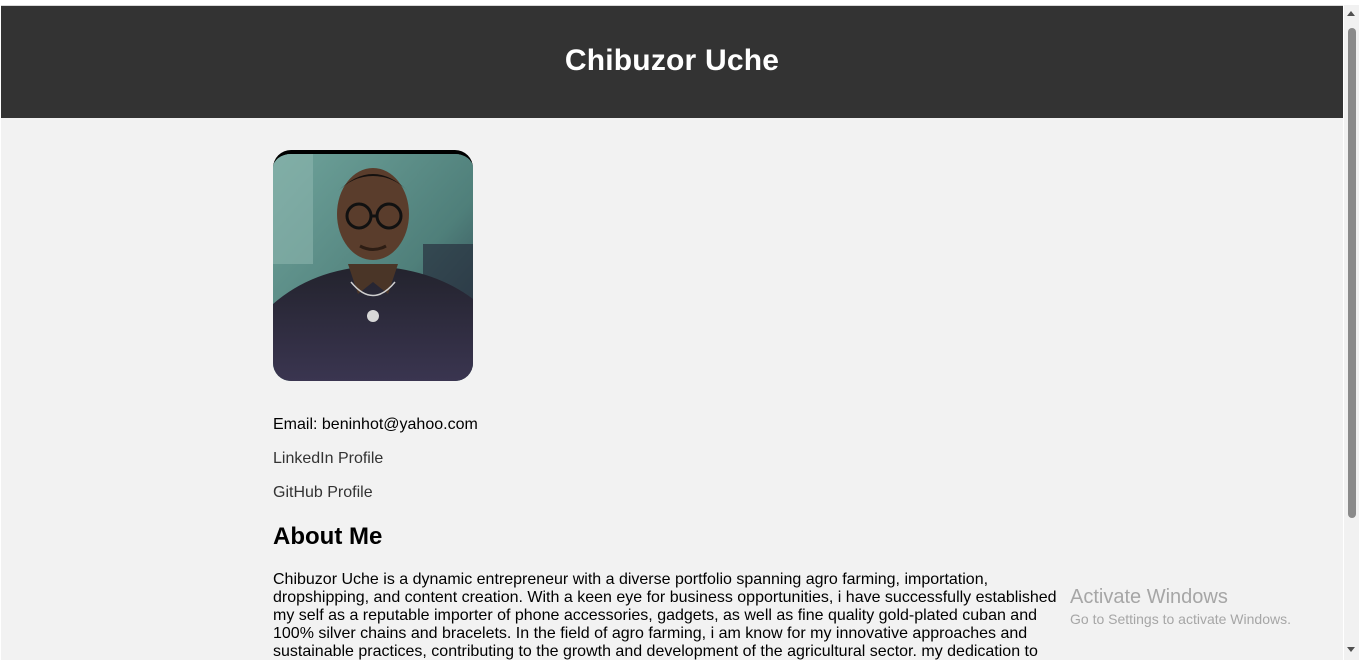  Describe the element at coordinates (375, 424) in the screenshot. I see `contact-email: Email: beninhot@yahoo.com` at that location.